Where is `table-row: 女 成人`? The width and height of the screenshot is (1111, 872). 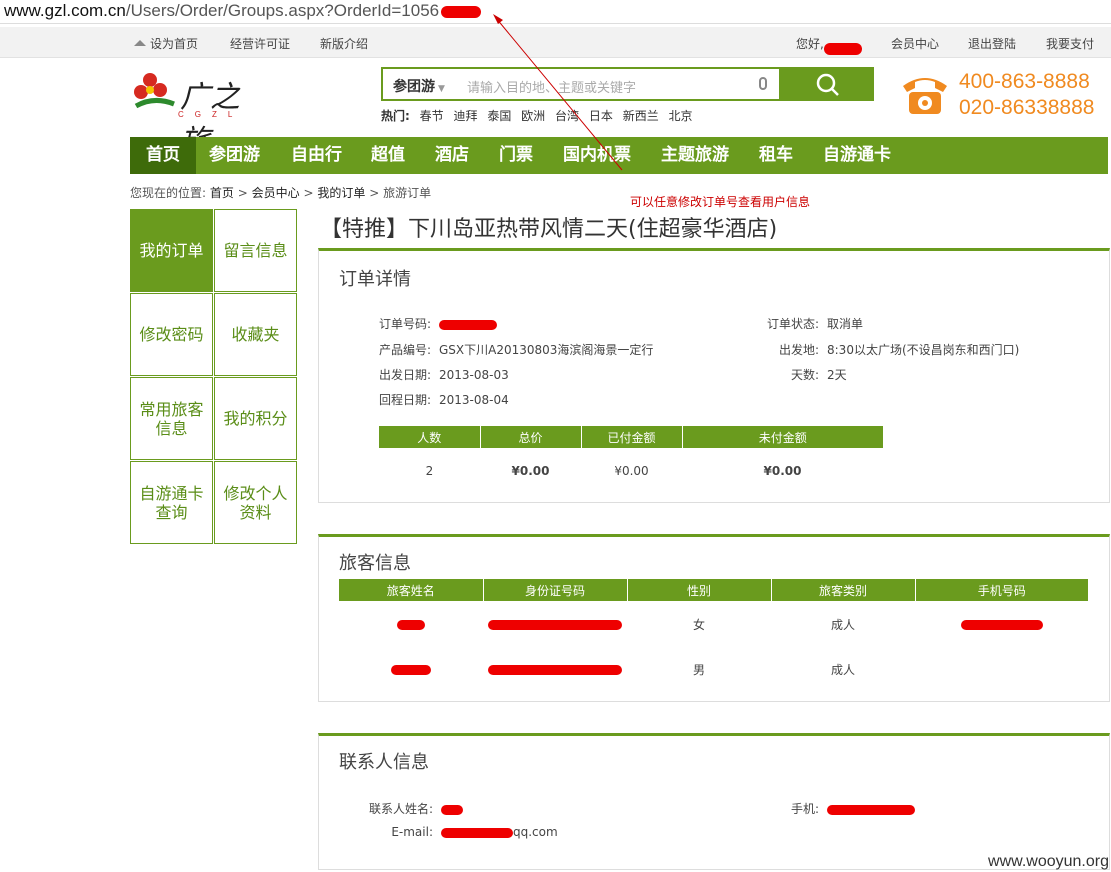
table-row: 女 成人 is located at coordinates (713, 624).